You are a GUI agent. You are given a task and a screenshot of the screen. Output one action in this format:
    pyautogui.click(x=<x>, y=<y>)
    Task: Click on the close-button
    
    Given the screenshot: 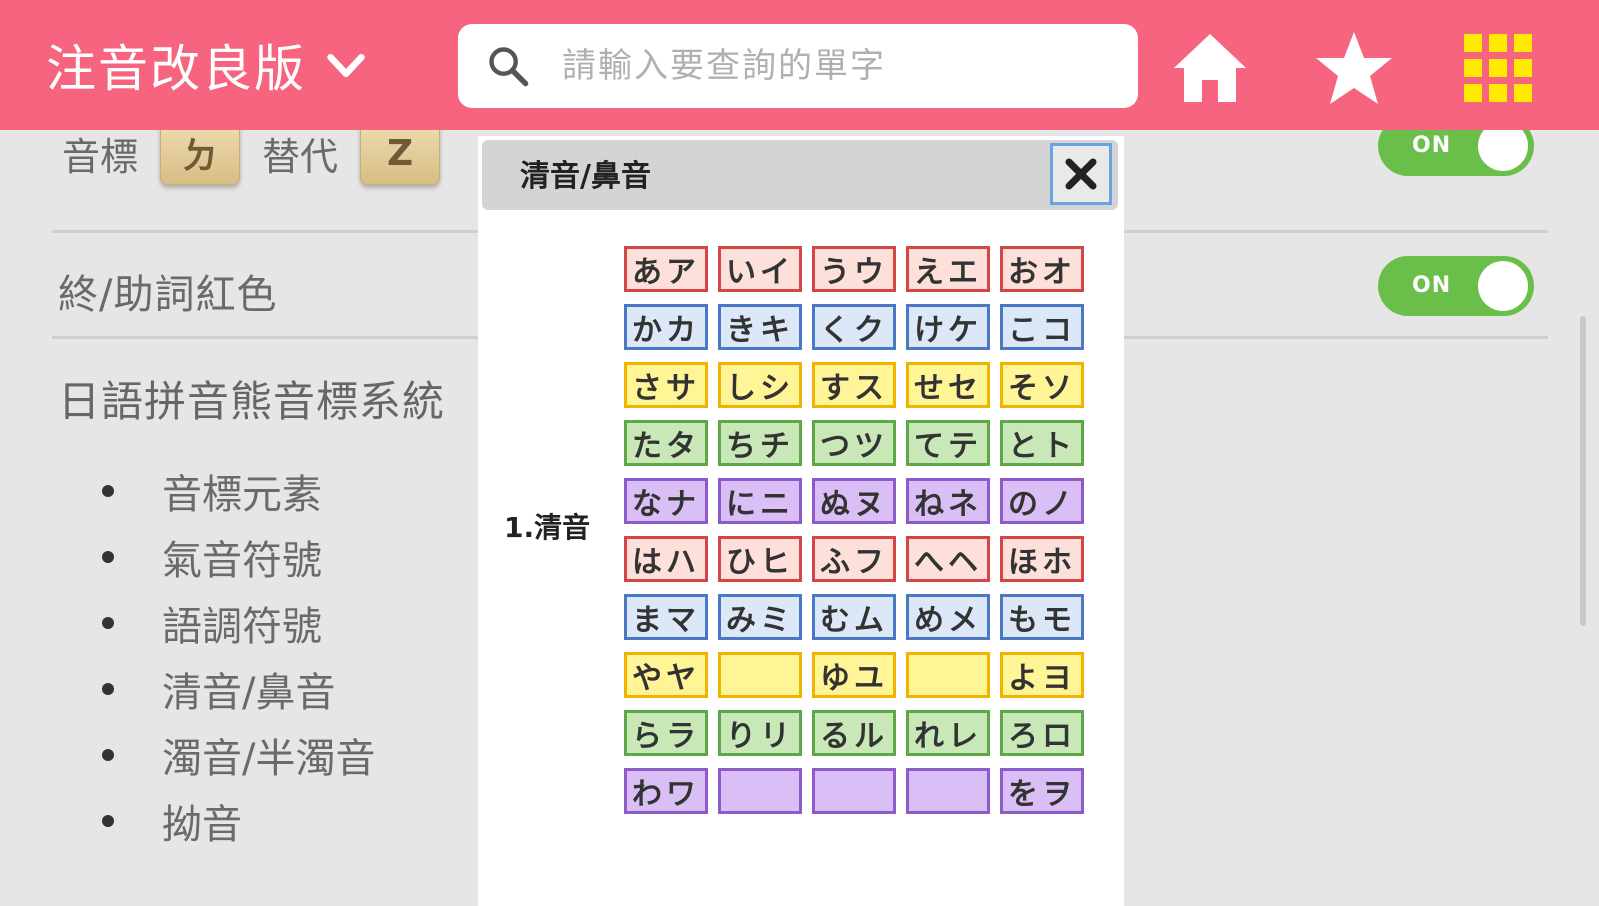 What is the action you would take?
    pyautogui.click(x=1081, y=174)
    